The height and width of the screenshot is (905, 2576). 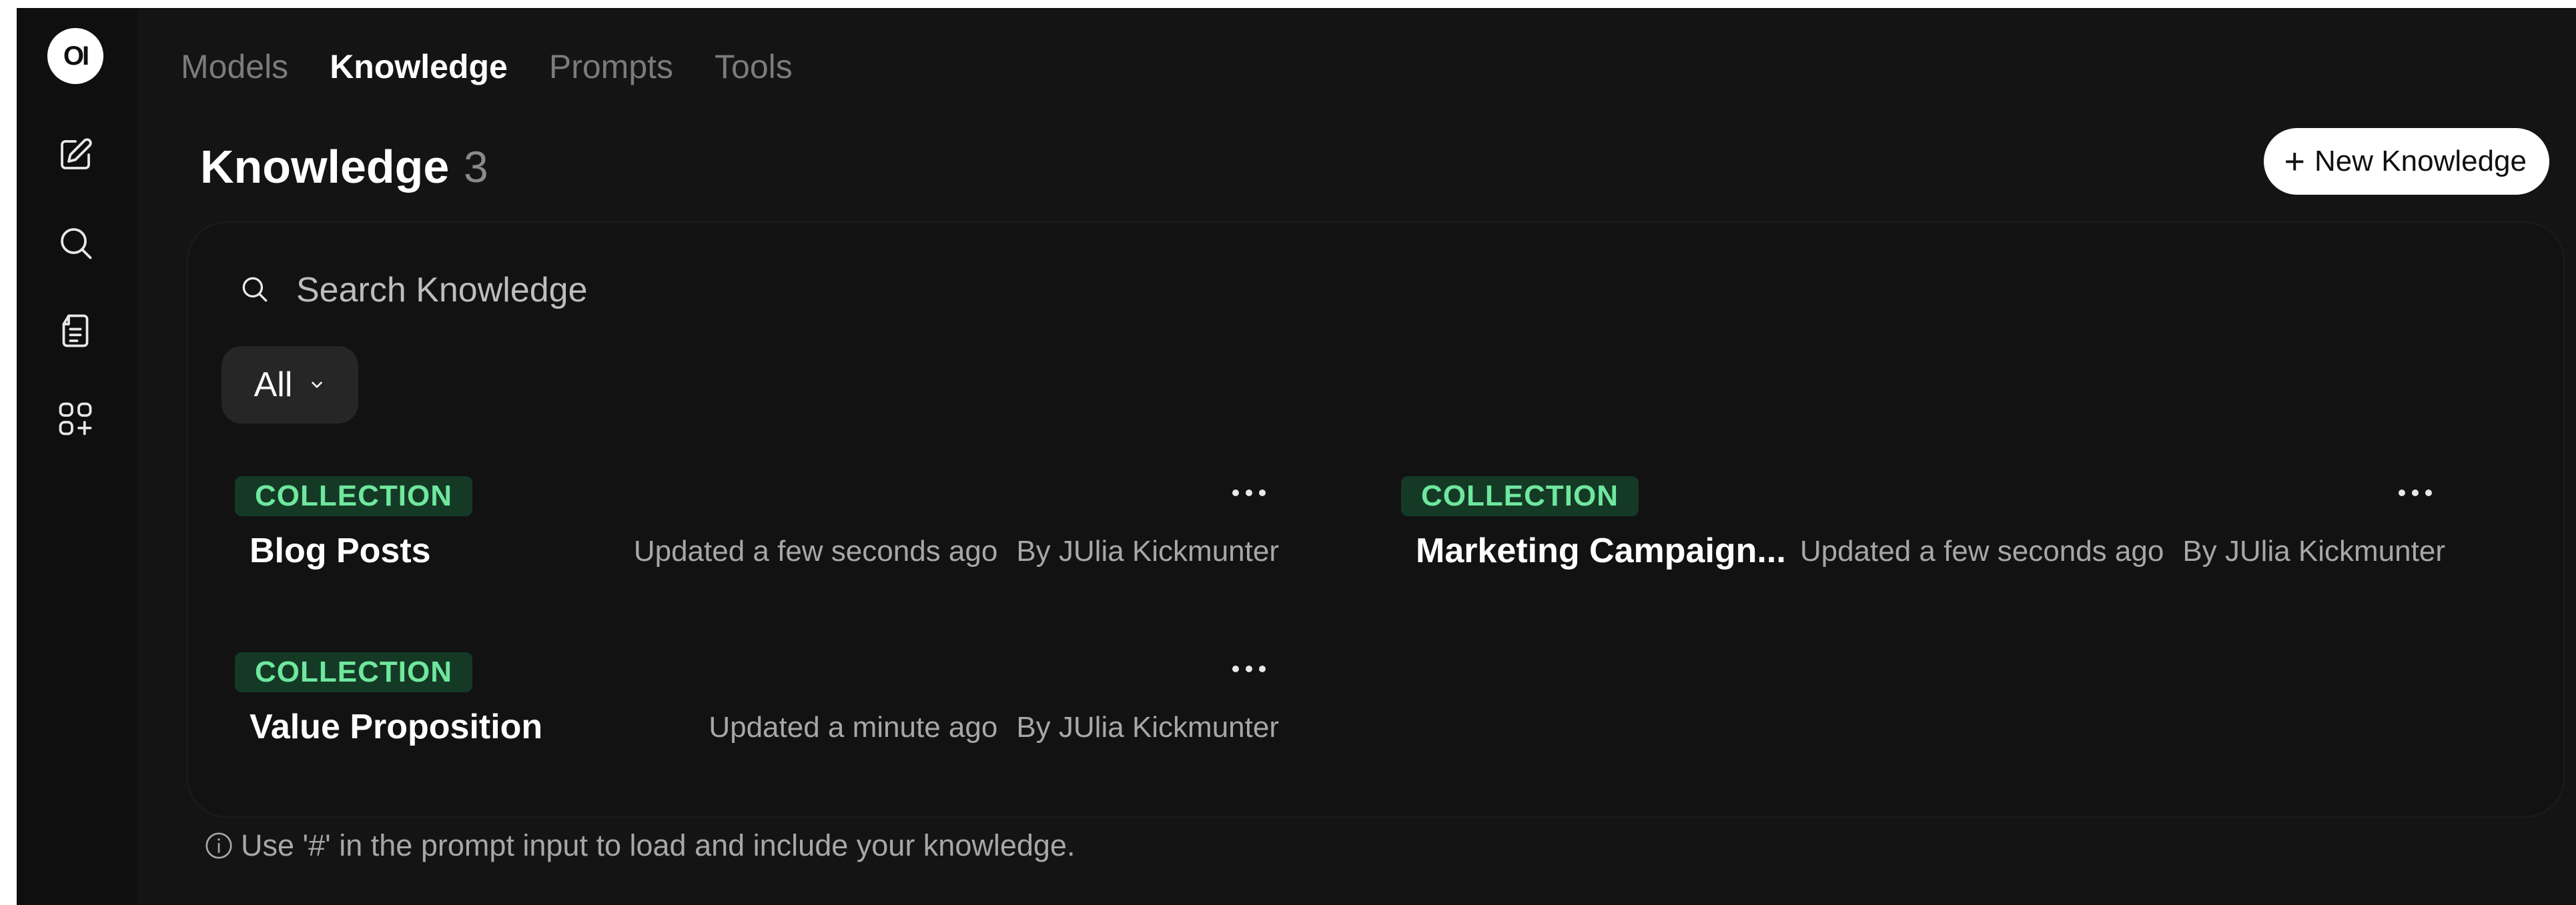 I want to click on filter-dropdown: All, so click(x=290, y=385).